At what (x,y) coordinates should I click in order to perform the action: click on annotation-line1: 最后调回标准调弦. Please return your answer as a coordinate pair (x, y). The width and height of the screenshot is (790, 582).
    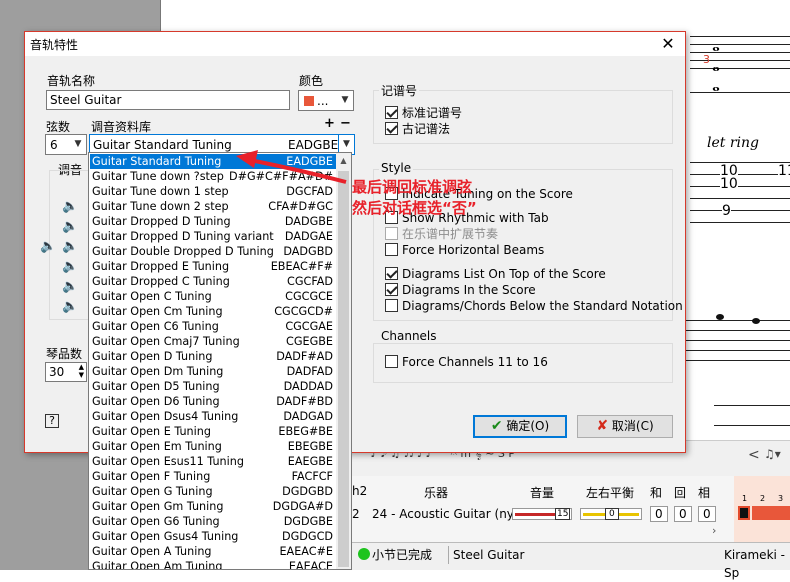
    Looking at the image, I should click on (412, 187).